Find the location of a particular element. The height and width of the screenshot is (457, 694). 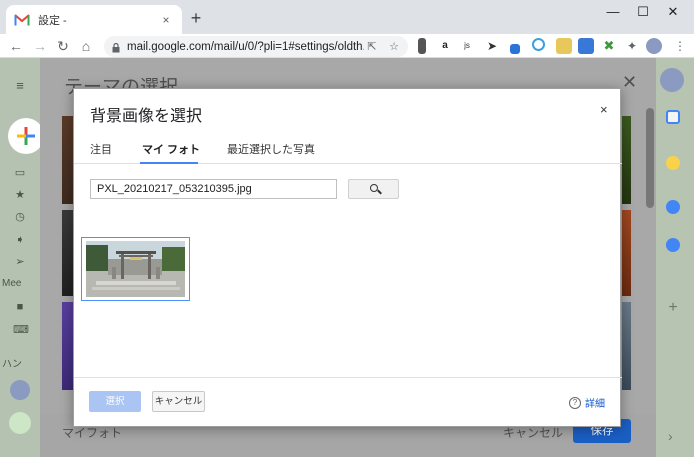

photo-result is located at coordinates (135, 269).